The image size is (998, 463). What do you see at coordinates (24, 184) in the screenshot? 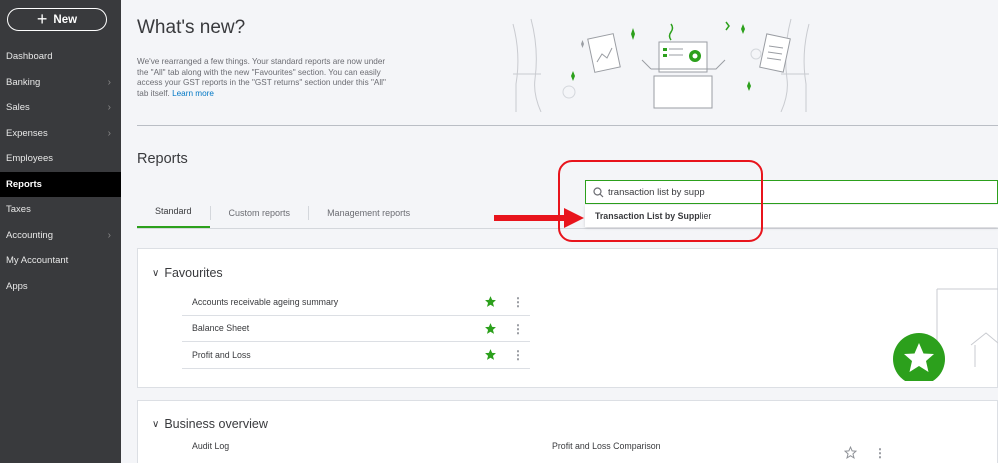
I see `sidebar-item-label: Reports` at bounding box center [24, 184].